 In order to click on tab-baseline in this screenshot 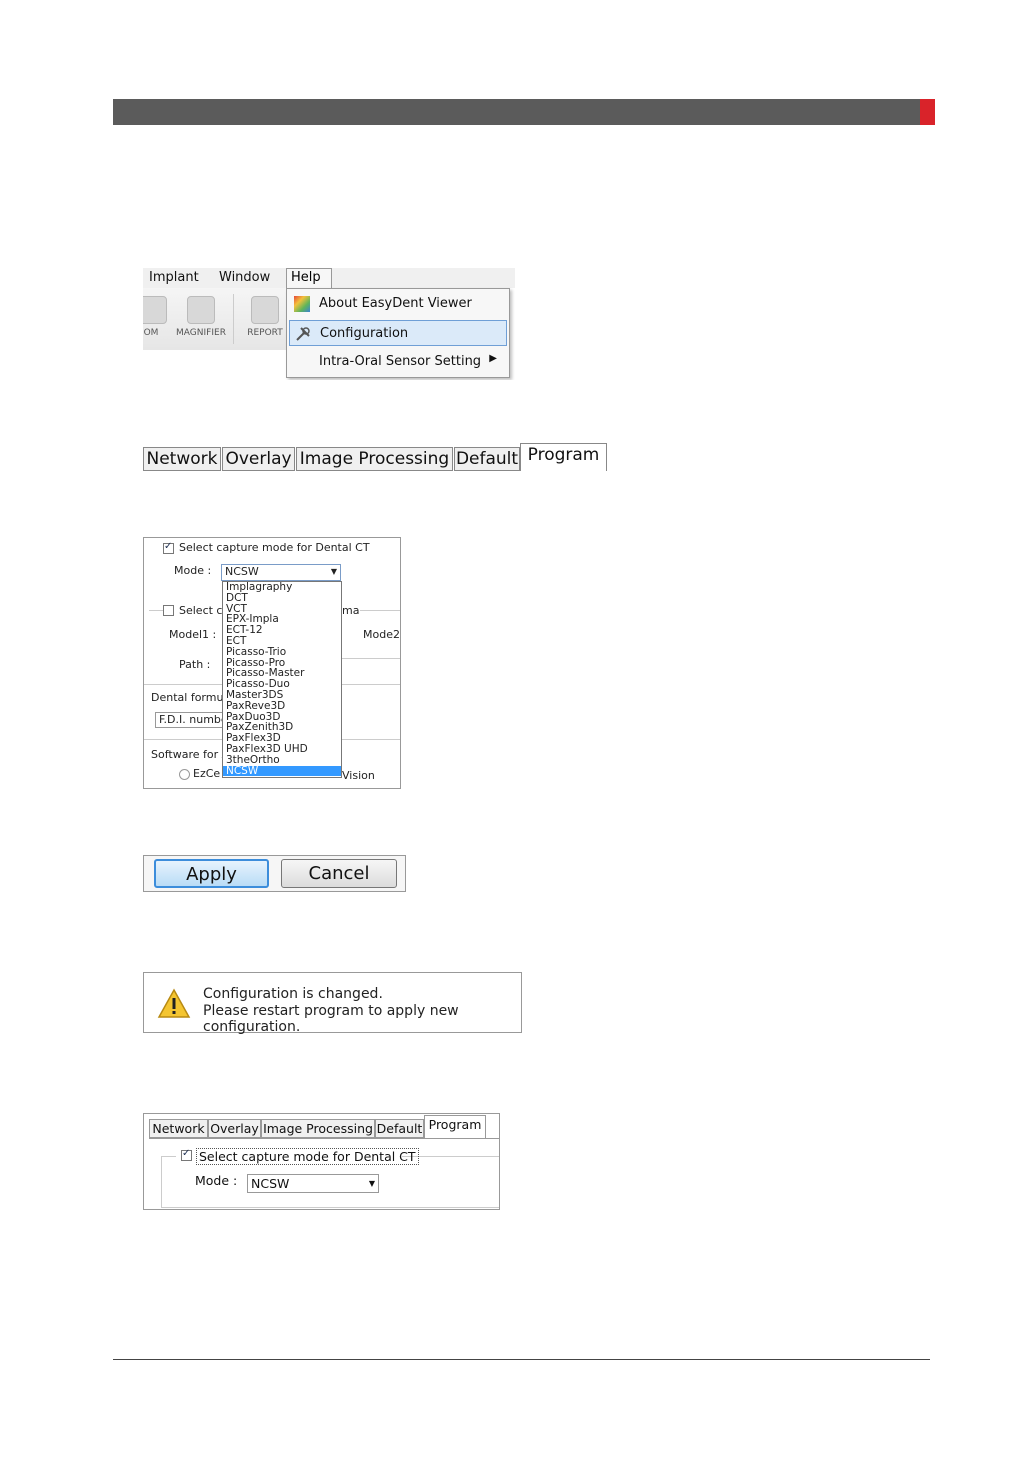, I will do `click(324, 1138)`.